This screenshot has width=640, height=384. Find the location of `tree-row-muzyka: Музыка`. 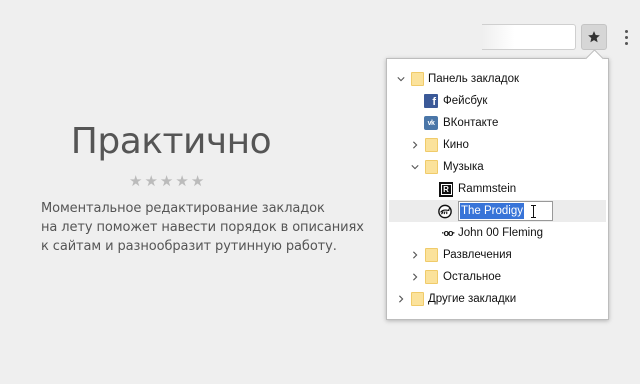

tree-row-muzyka: Музыка is located at coordinates (497, 167).